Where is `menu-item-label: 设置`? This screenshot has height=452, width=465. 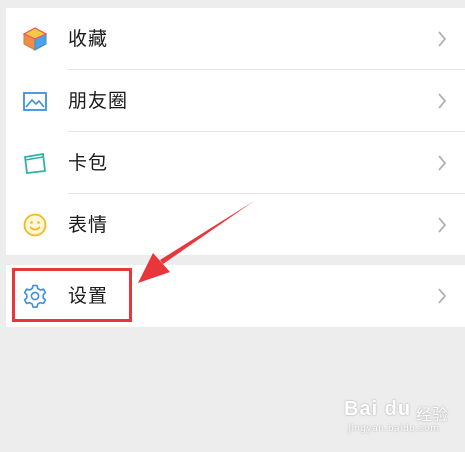
menu-item-label: 设置 is located at coordinates (88, 296).